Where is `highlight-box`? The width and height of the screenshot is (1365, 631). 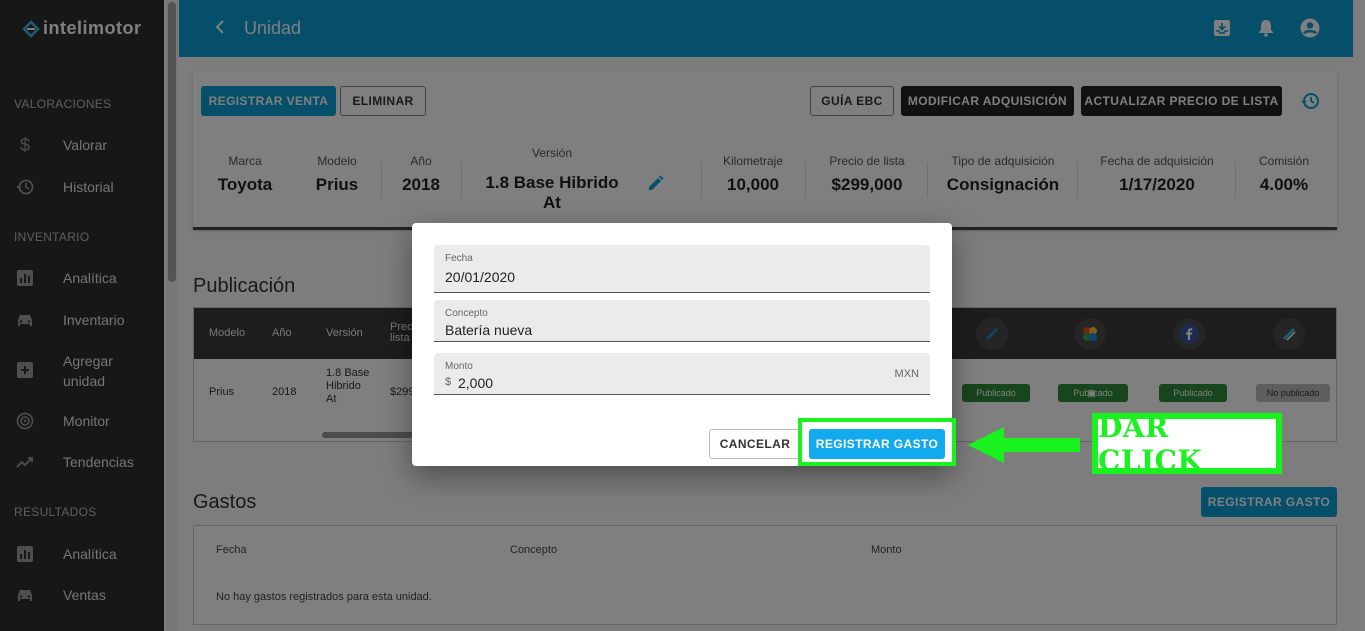
highlight-box is located at coordinates (877, 442).